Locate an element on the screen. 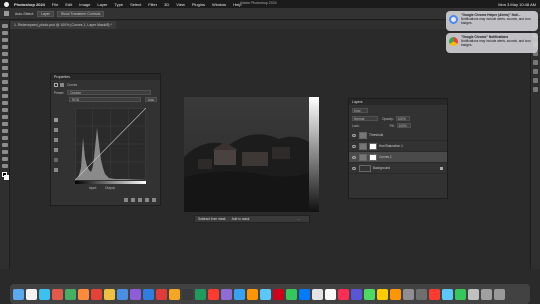  apple-icon is located at coordinates (6, 4).